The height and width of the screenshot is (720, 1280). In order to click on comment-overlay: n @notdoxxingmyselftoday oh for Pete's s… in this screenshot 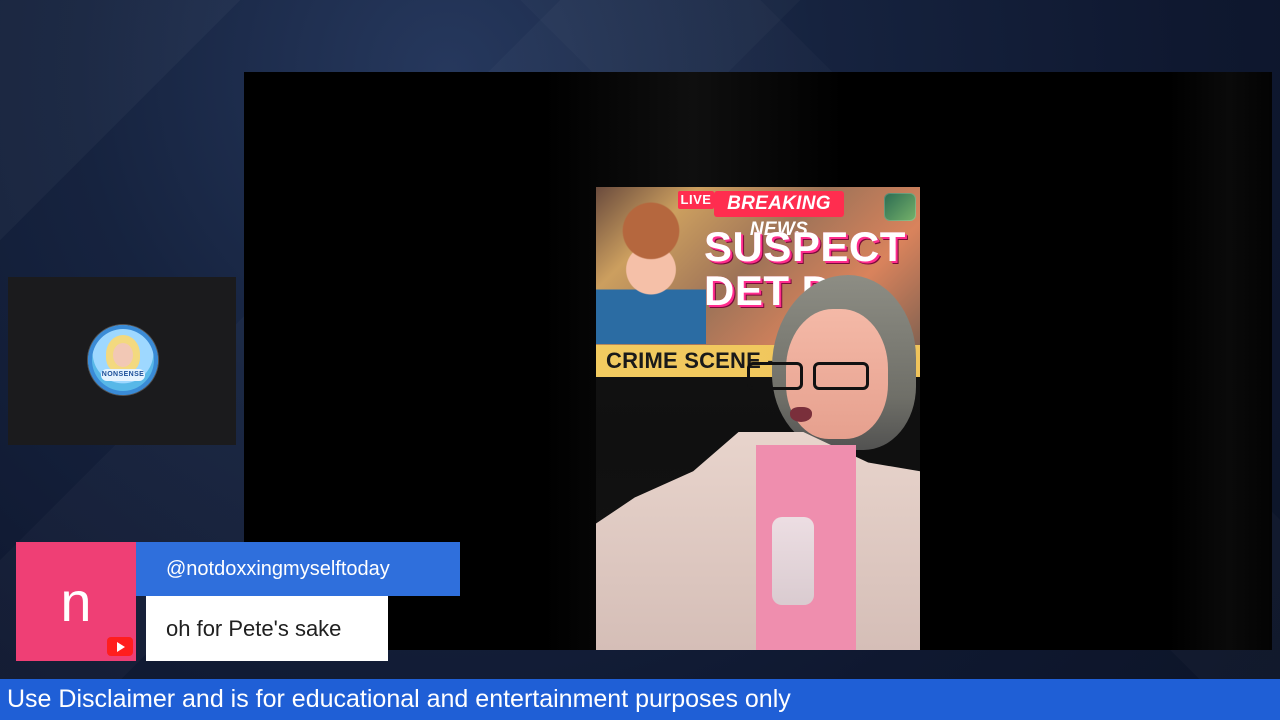, I will do `click(238, 601)`.